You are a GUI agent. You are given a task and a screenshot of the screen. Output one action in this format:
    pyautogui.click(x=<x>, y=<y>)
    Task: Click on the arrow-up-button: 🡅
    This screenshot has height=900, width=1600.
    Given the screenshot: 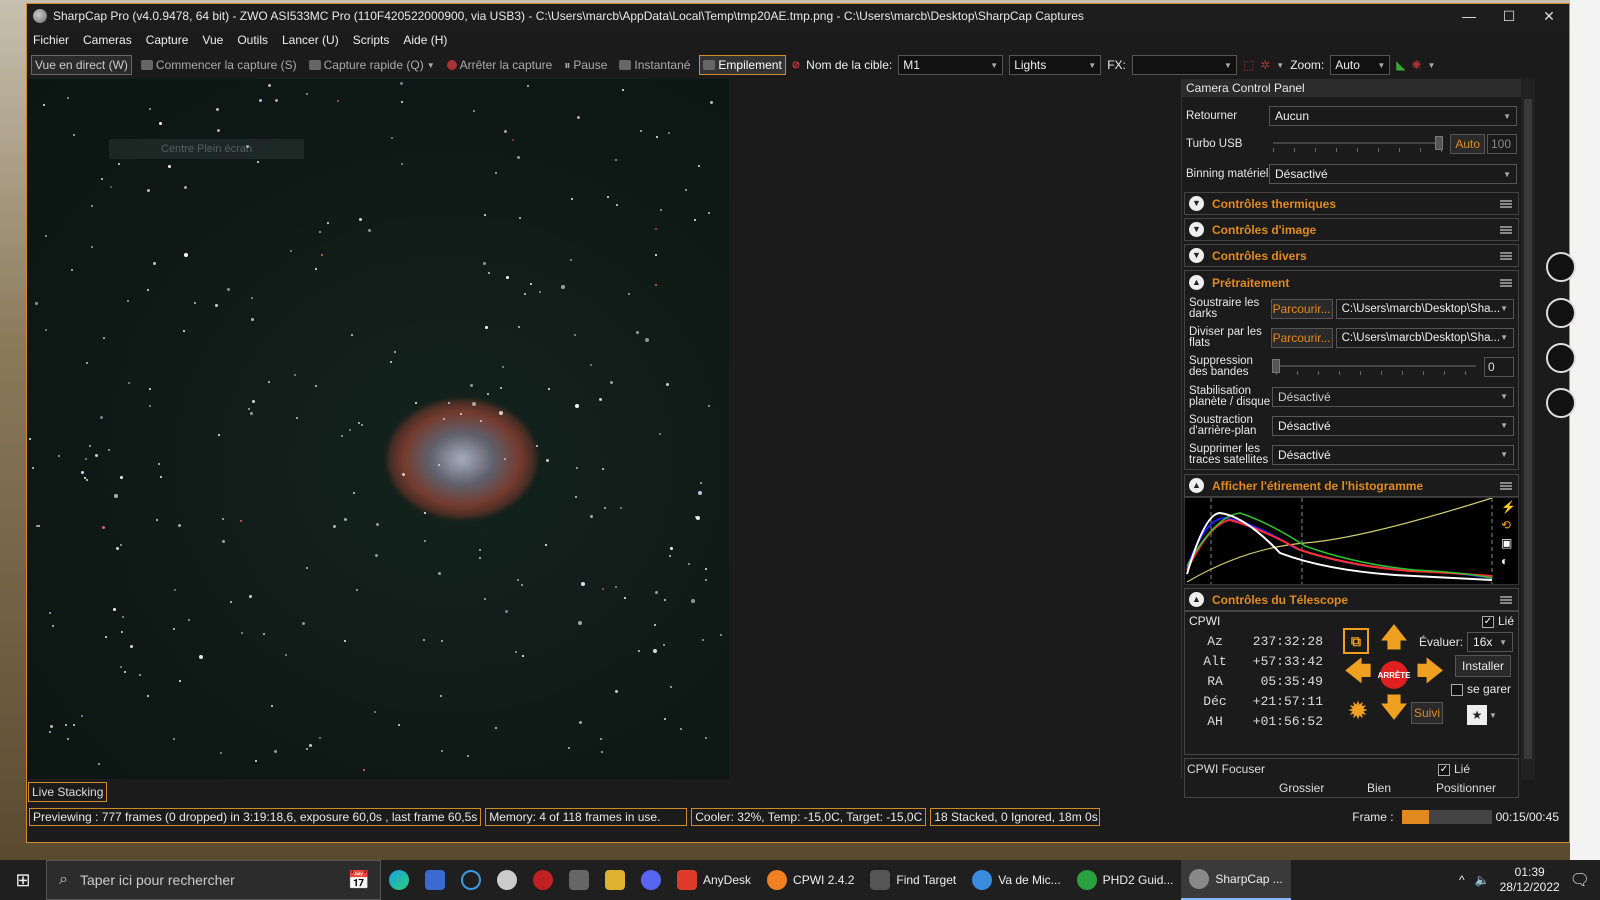 What is the action you would take?
    pyautogui.click(x=1394, y=639)
    